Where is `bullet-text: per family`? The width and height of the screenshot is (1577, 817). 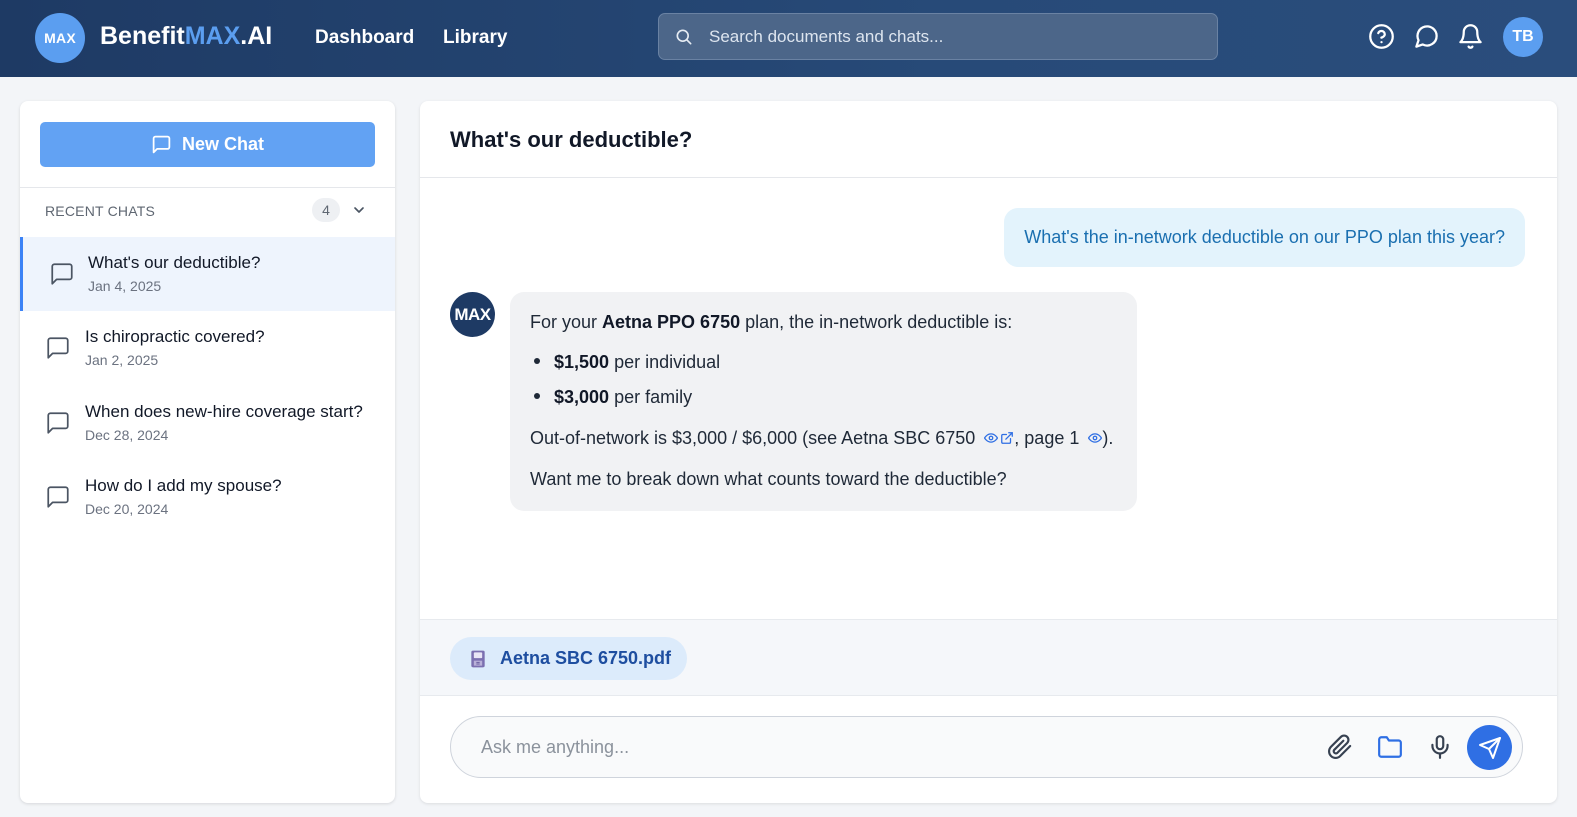 bullet-text: per family is located at coordinates (651, 397).